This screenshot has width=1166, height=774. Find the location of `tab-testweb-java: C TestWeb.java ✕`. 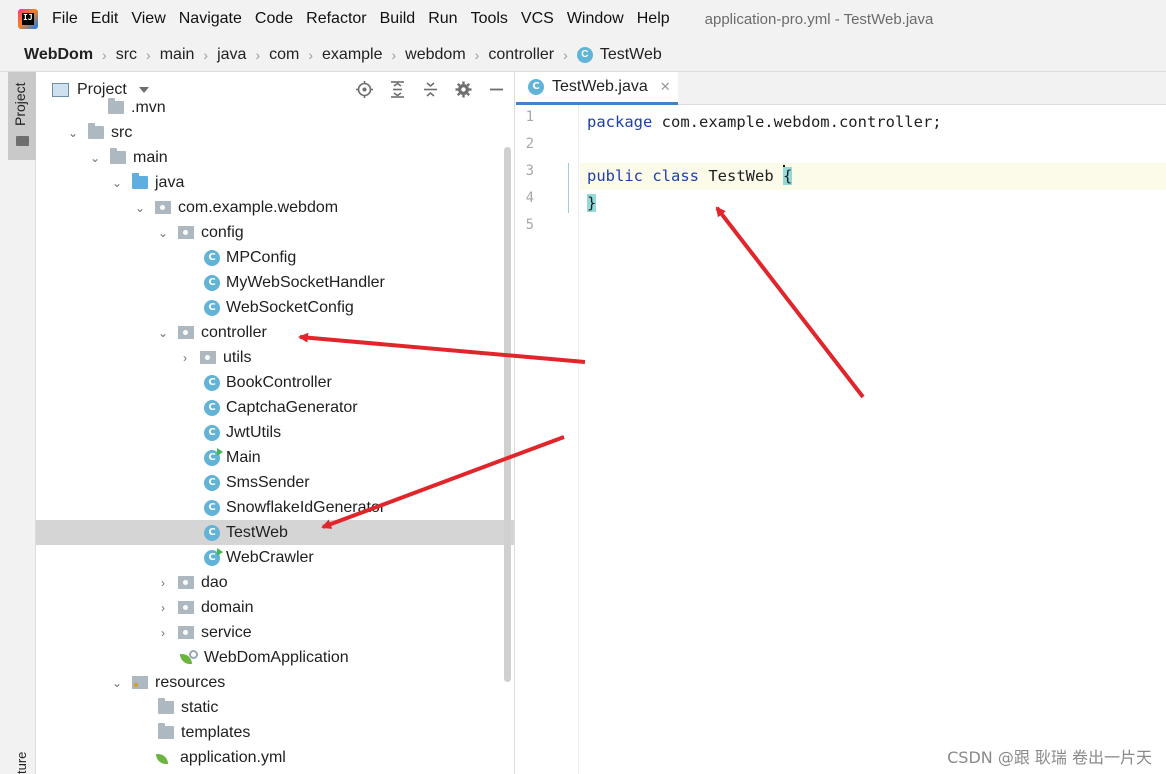

tab-testweb-java: C TestWeb.java ✕ is located at coordinates (597, 88).